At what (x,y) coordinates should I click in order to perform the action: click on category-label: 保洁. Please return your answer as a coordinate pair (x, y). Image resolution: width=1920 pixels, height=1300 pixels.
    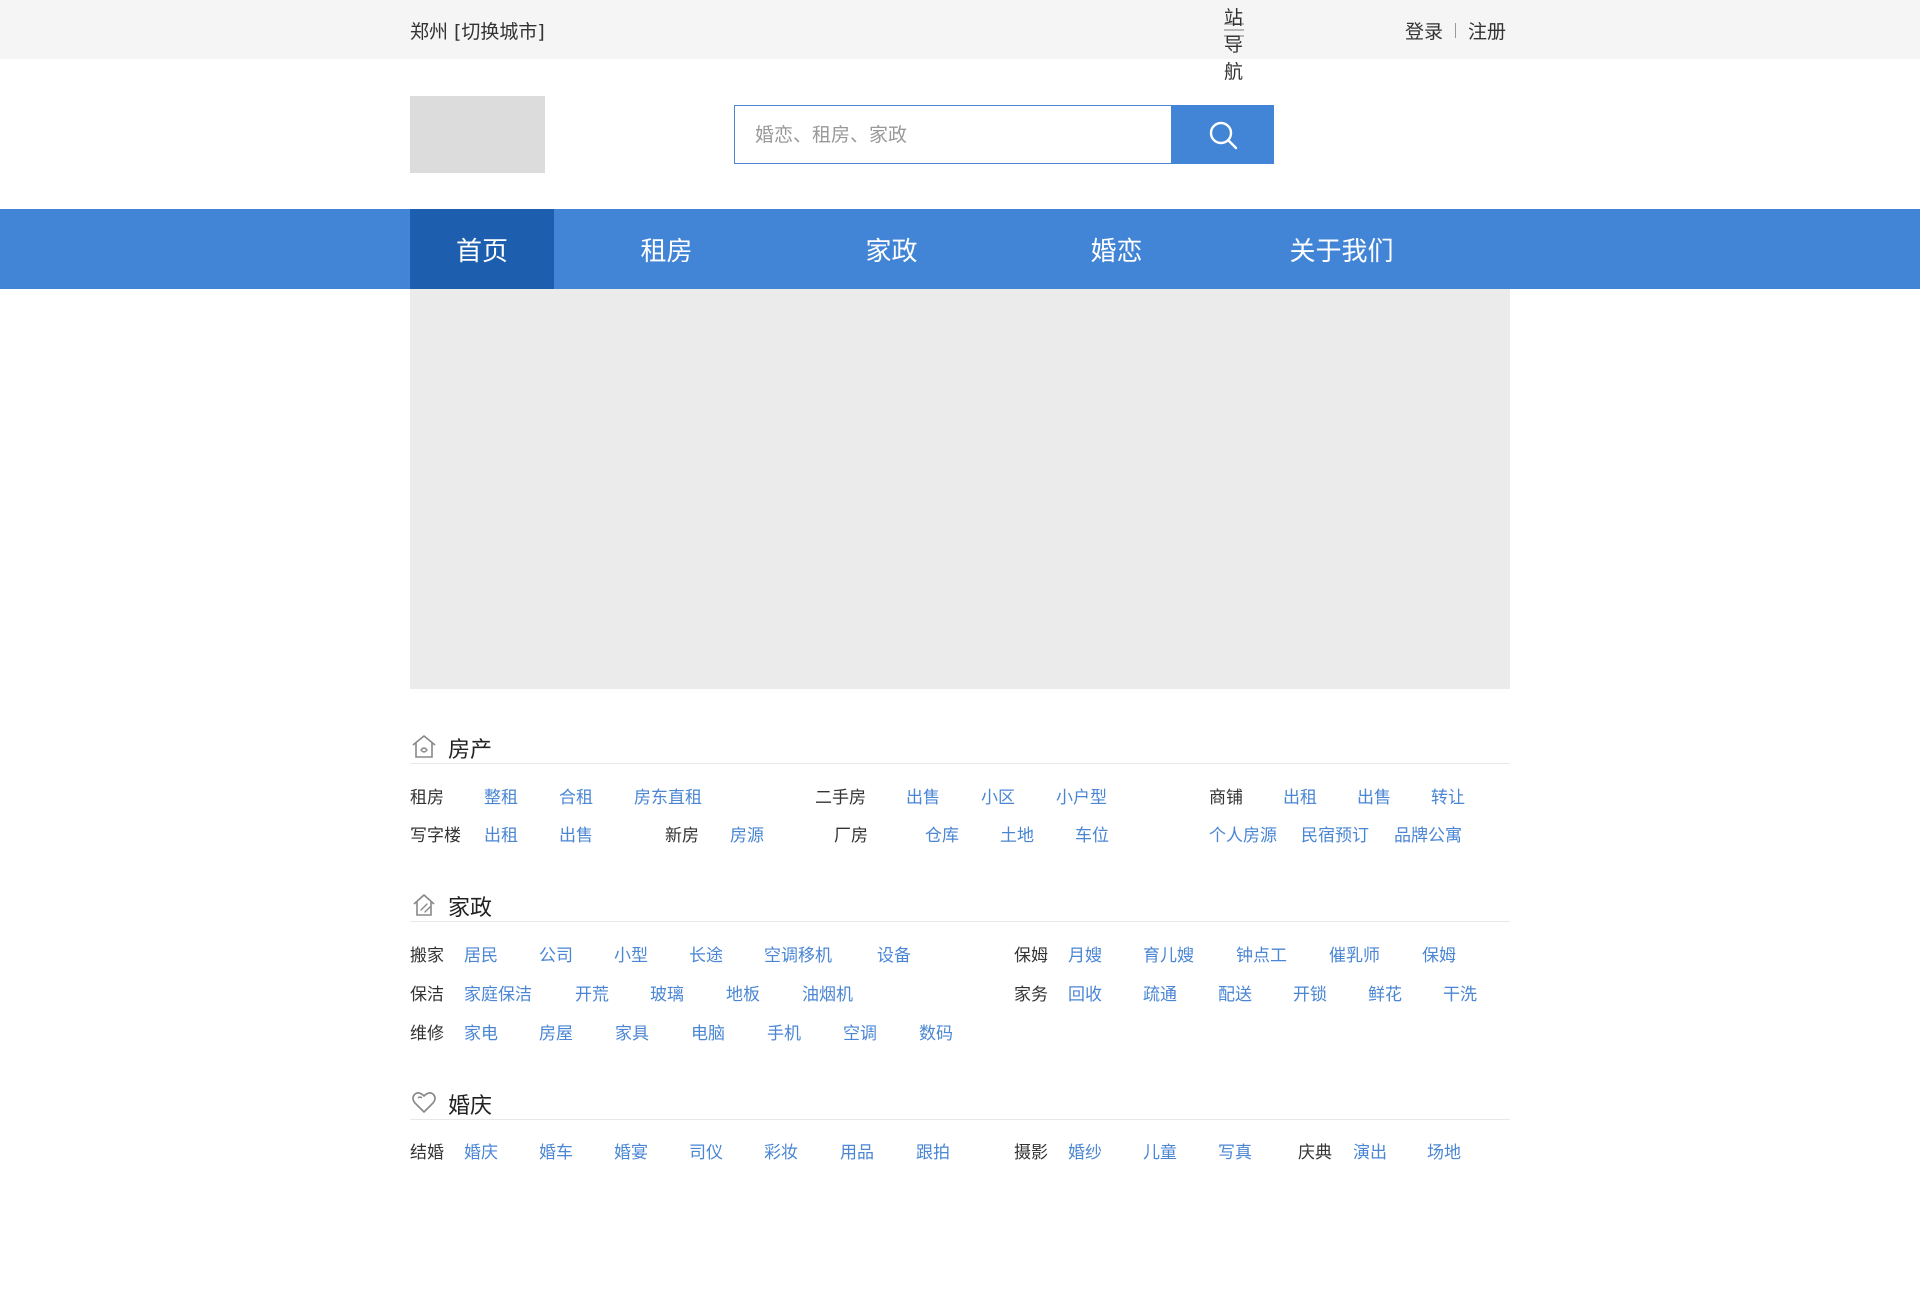
    Looking at the image, I should click on (427, 995).